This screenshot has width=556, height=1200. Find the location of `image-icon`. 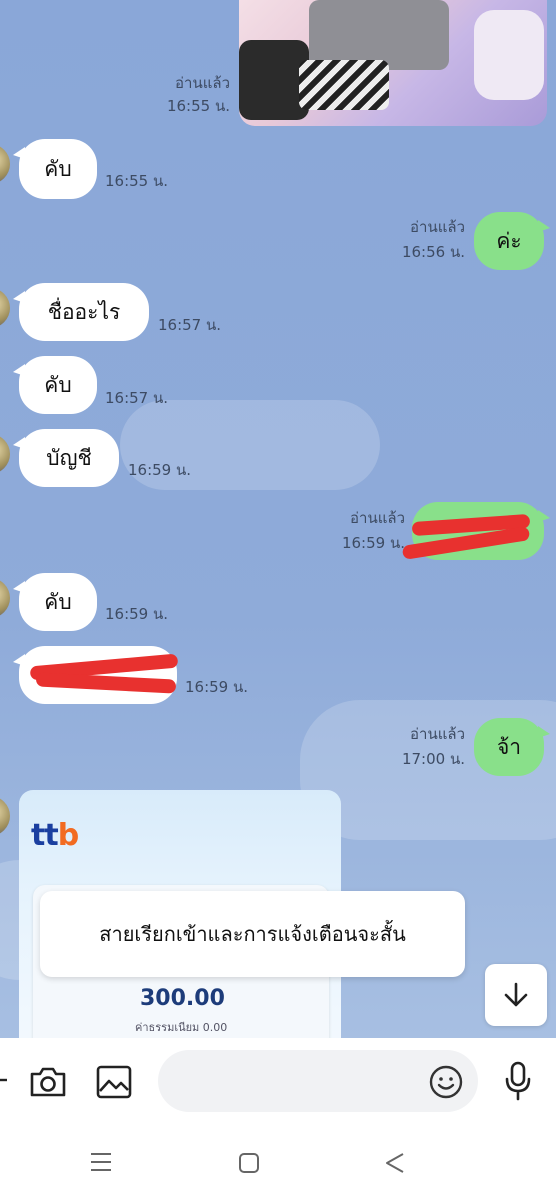

image-icon is located at coordinates (114, 1082).